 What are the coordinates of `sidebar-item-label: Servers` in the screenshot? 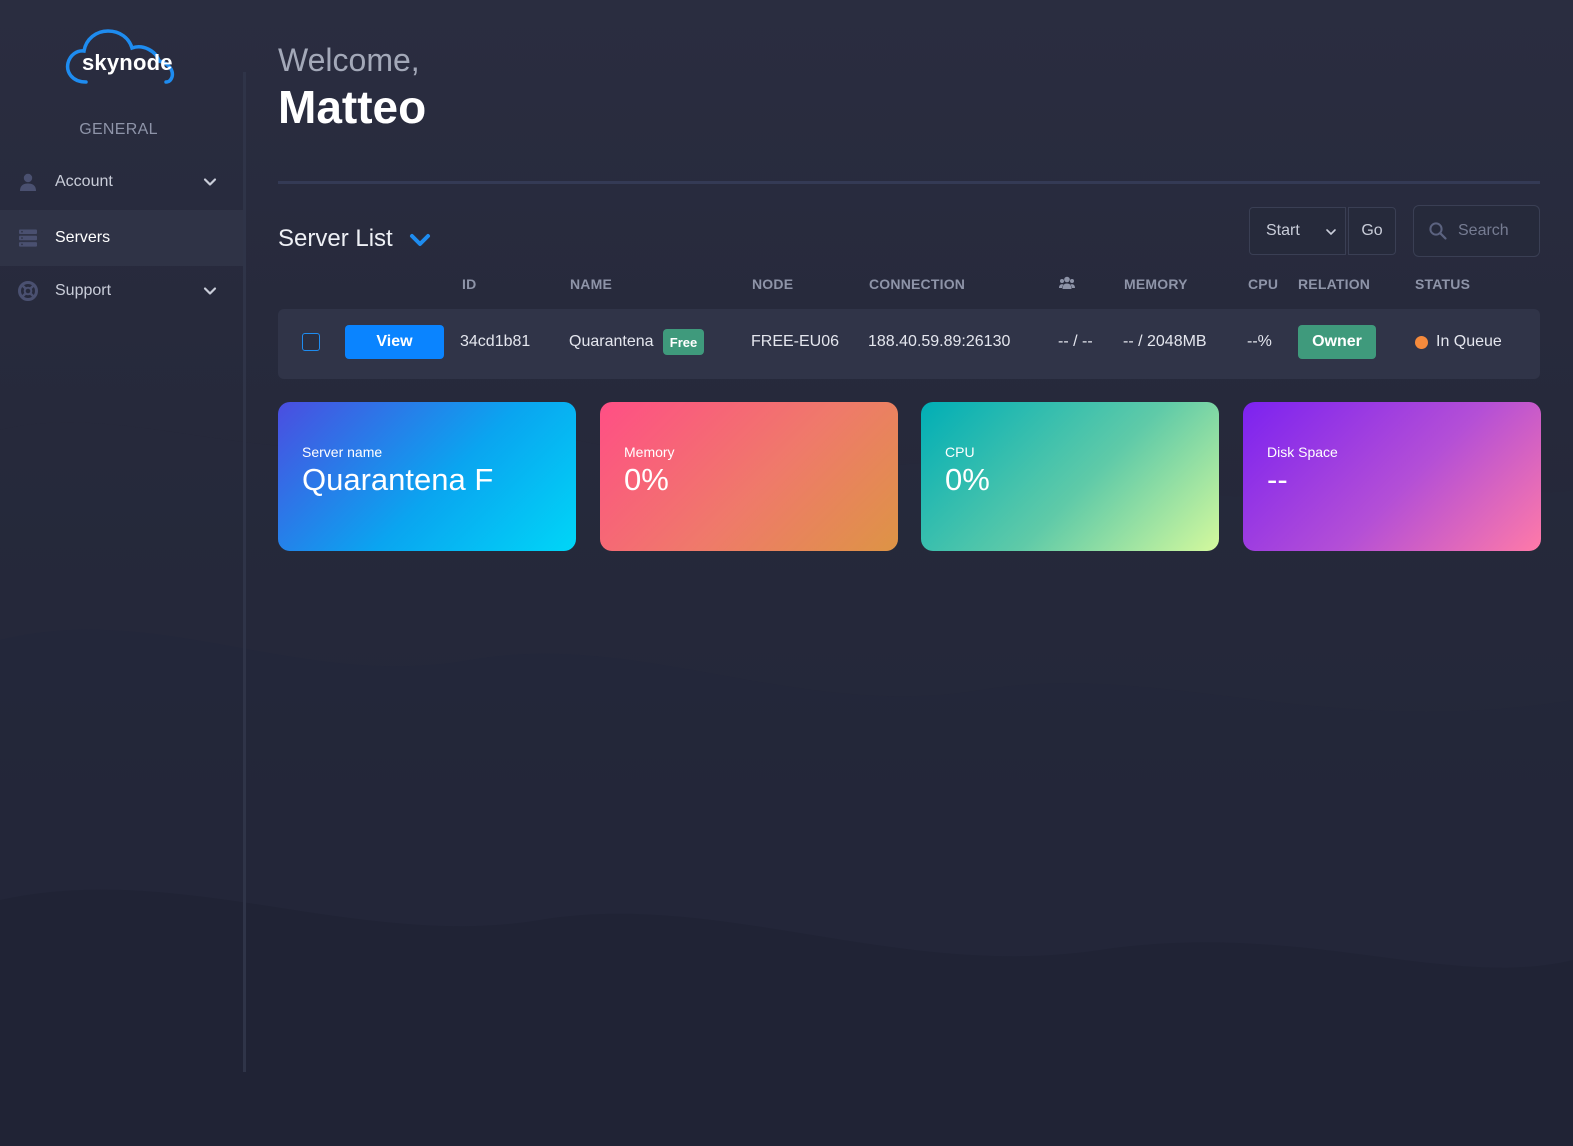 It's located at (83, 237).